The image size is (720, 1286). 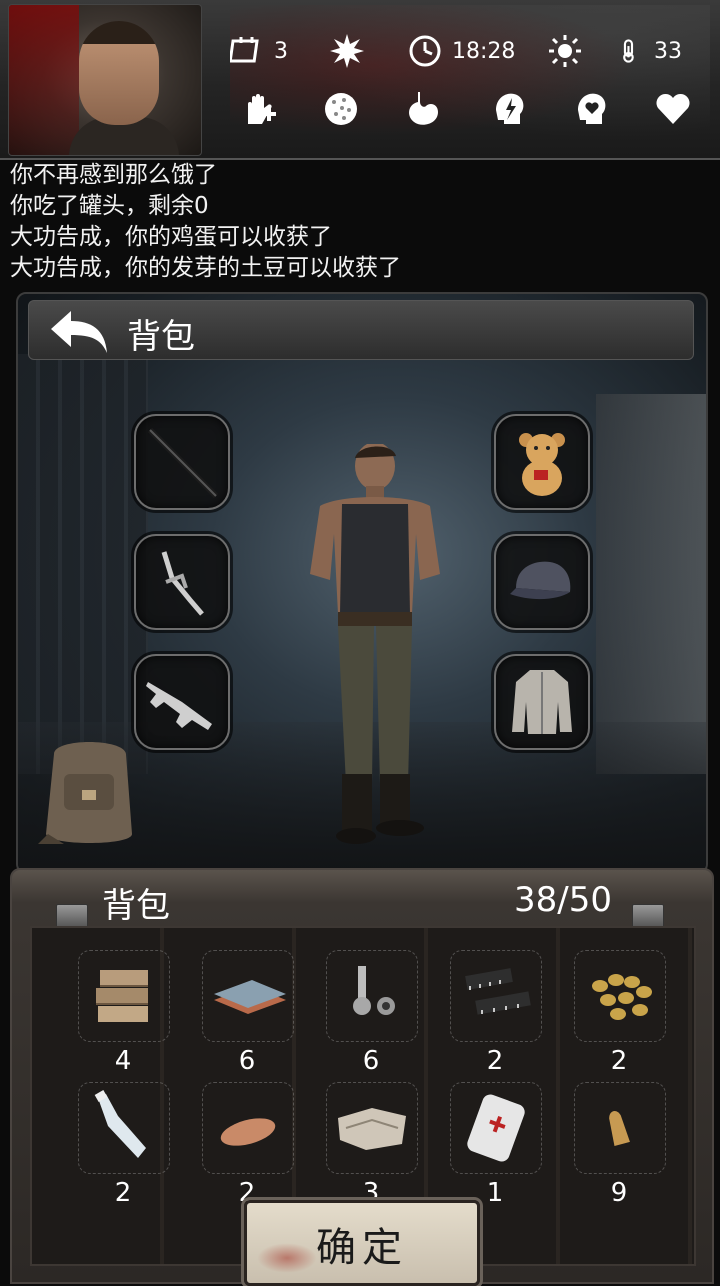 I want to click on submachine-gun-icon, so click(x=179, y=706).